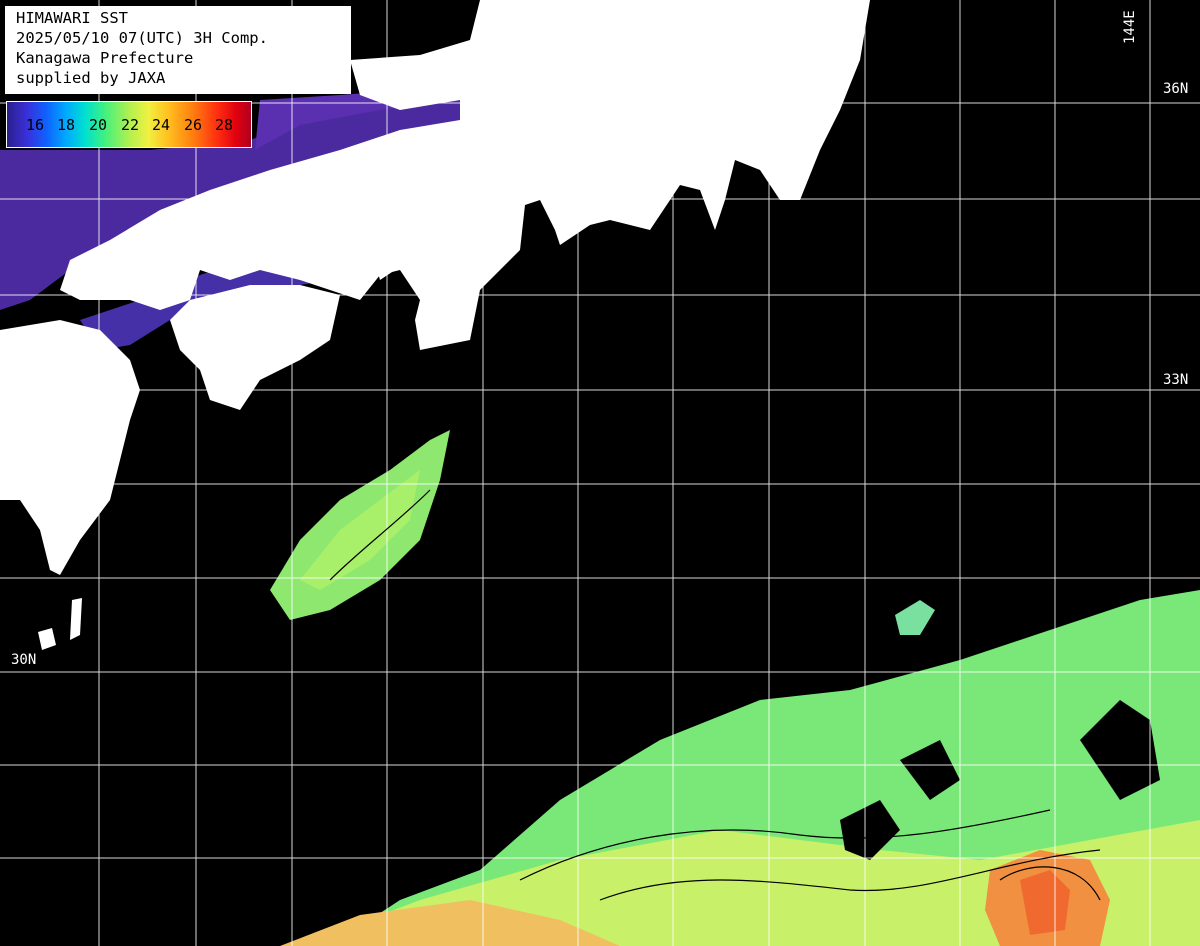  Describe the element at coordinates (1176, 89) in the screenshot. I see `lat-label-36n: 36N` at that location.